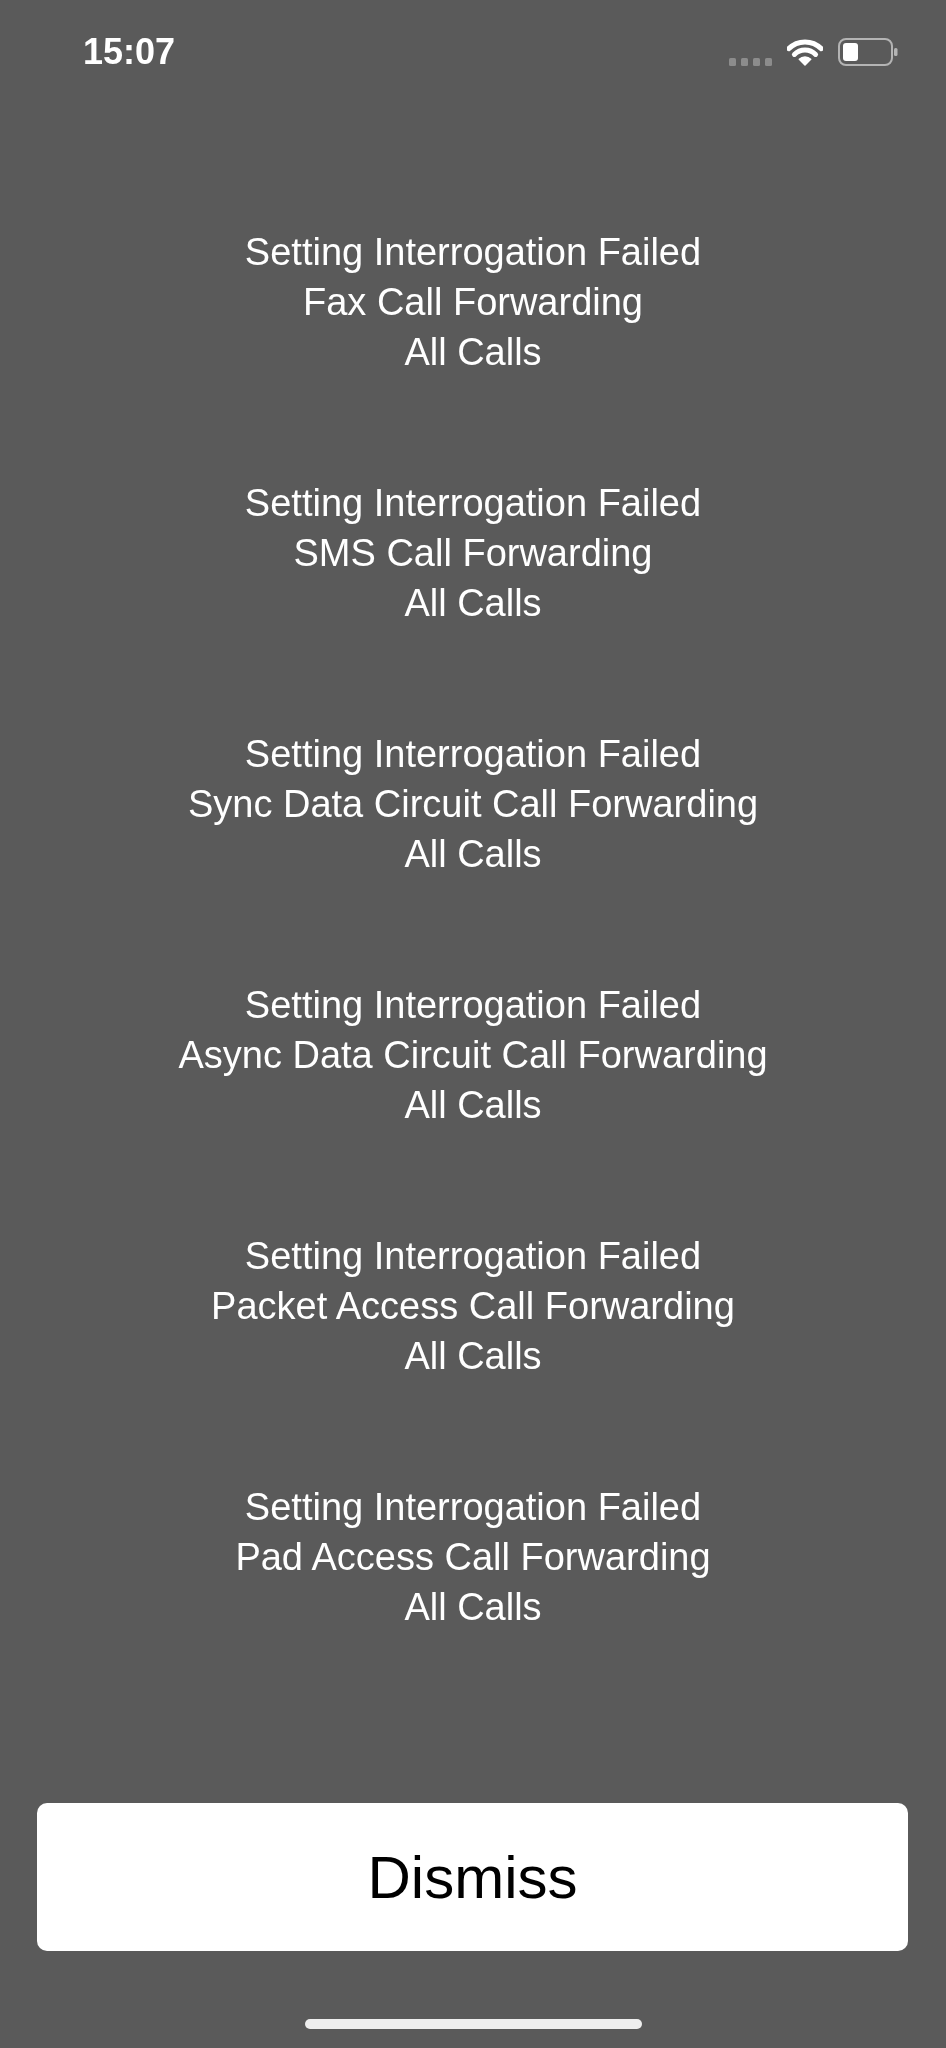 This screenshot has width=946, height=2048. What do you see at coordinates (473, 804) in the screenshot?
I see `service-name: Sync Data Circuit Call Forwarding` at bounding box center [473, 804].